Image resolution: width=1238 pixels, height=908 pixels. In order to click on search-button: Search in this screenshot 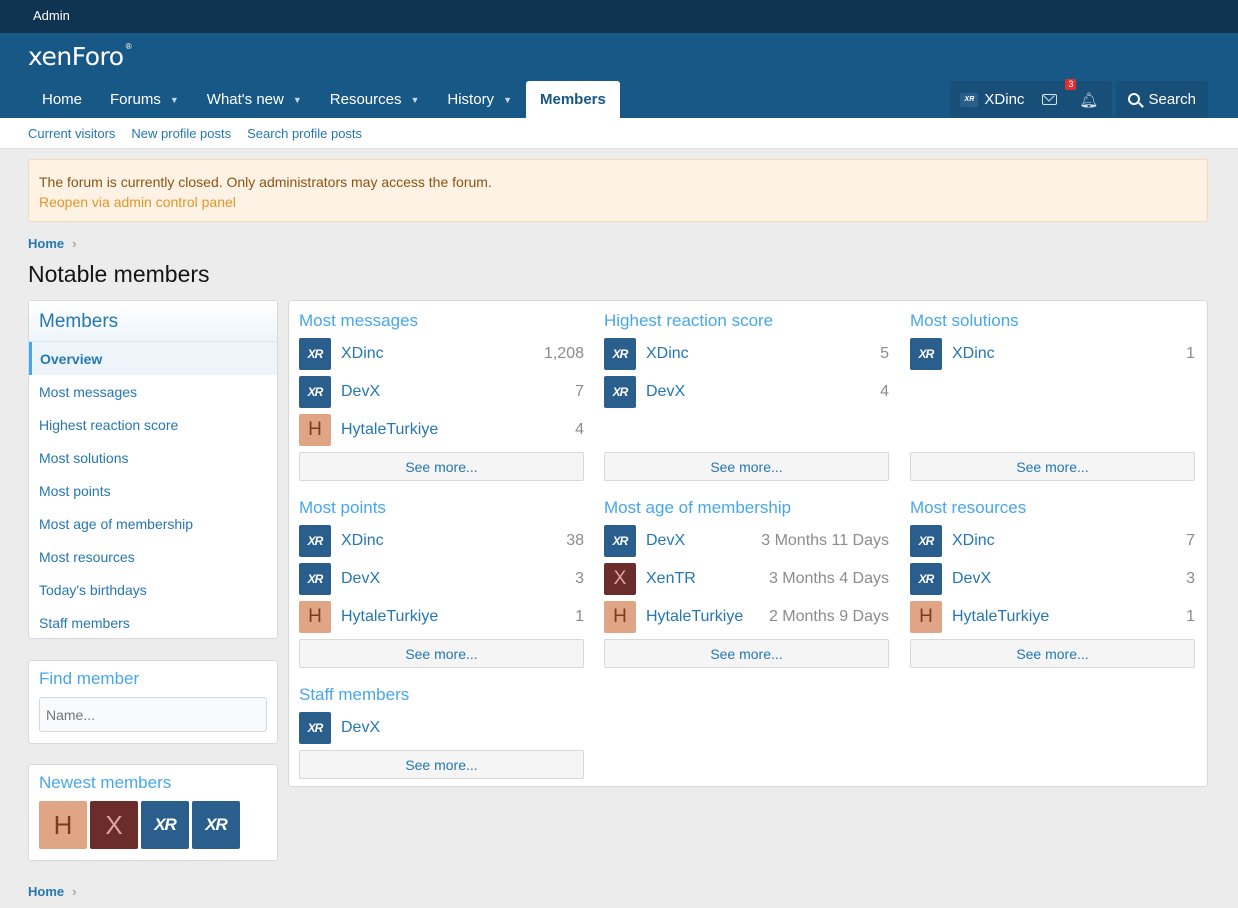, I will do `click(1162, 99)`.